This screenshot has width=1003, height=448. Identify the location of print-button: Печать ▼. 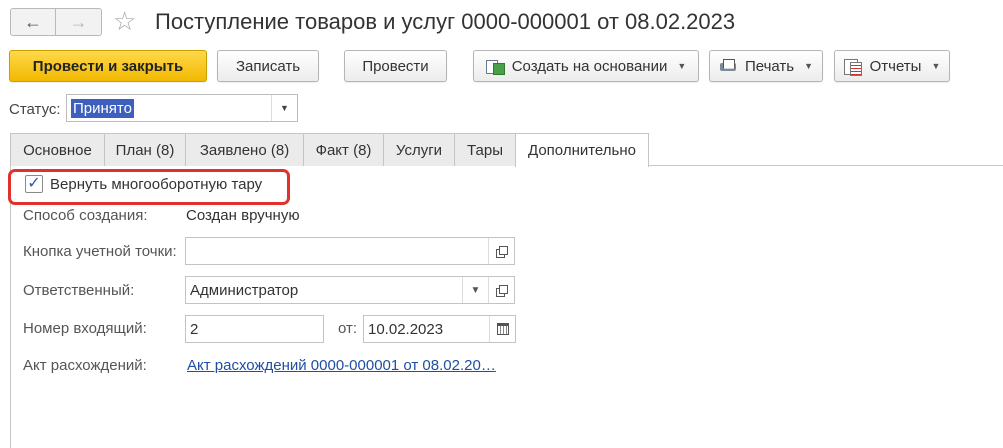
(766, 66).